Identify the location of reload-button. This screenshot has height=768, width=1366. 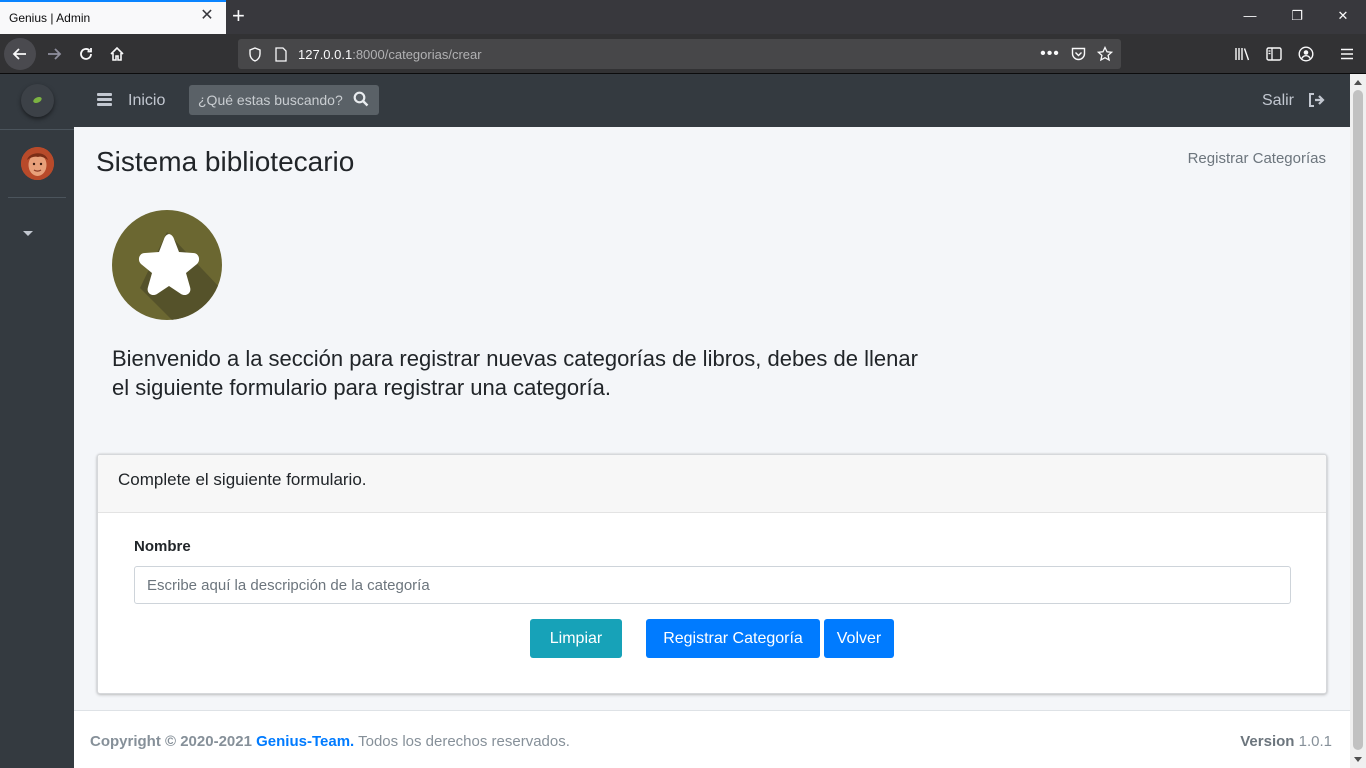
(86, 54).